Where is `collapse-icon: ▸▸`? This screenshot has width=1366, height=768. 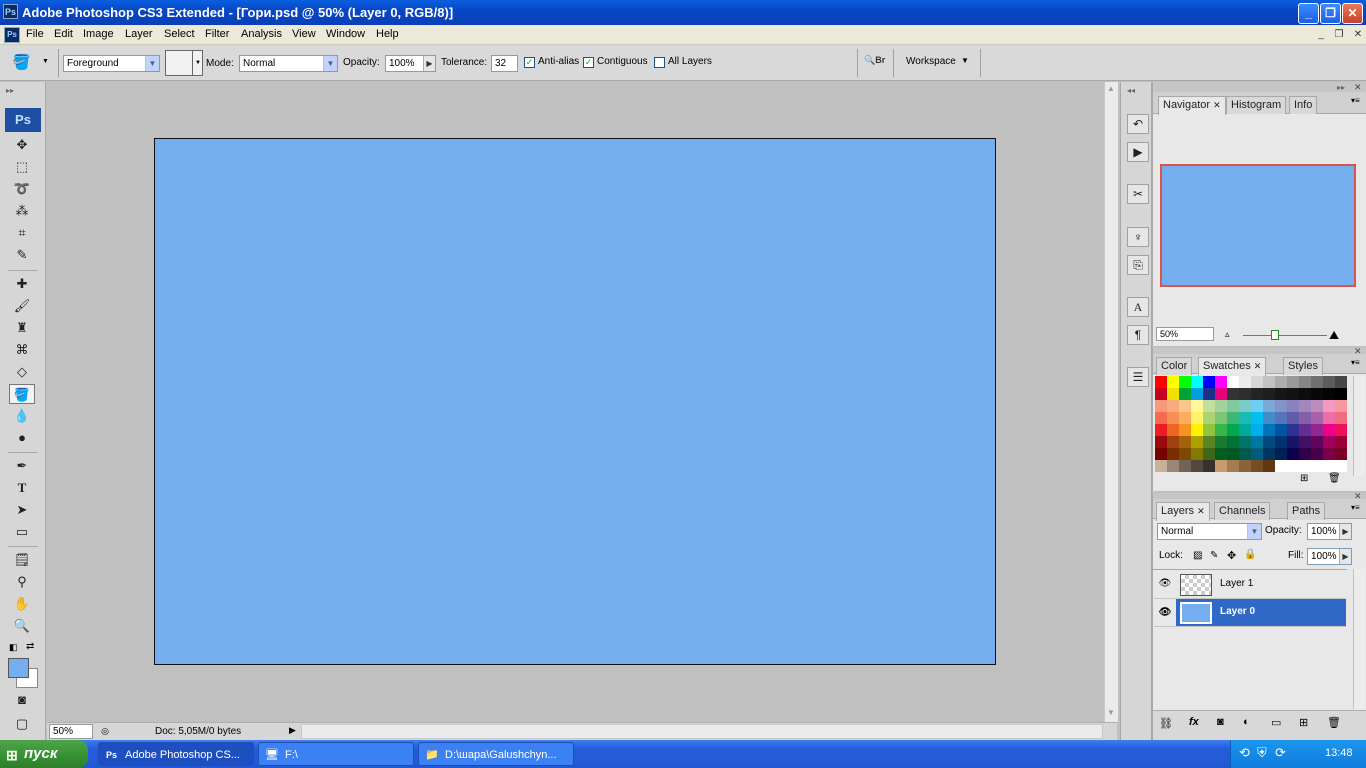 collapse-icon: ▸▸ is located at coordinates (1341, 87).